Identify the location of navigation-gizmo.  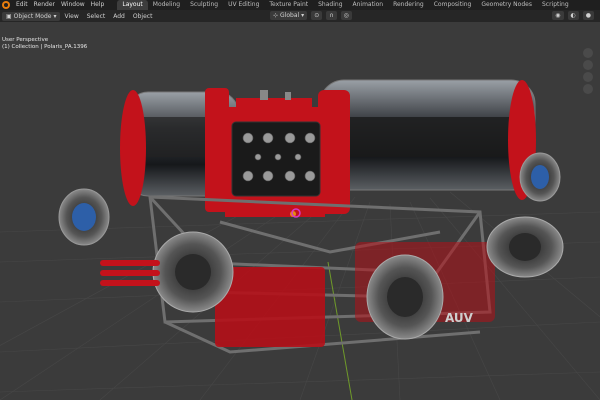
(588, 71).